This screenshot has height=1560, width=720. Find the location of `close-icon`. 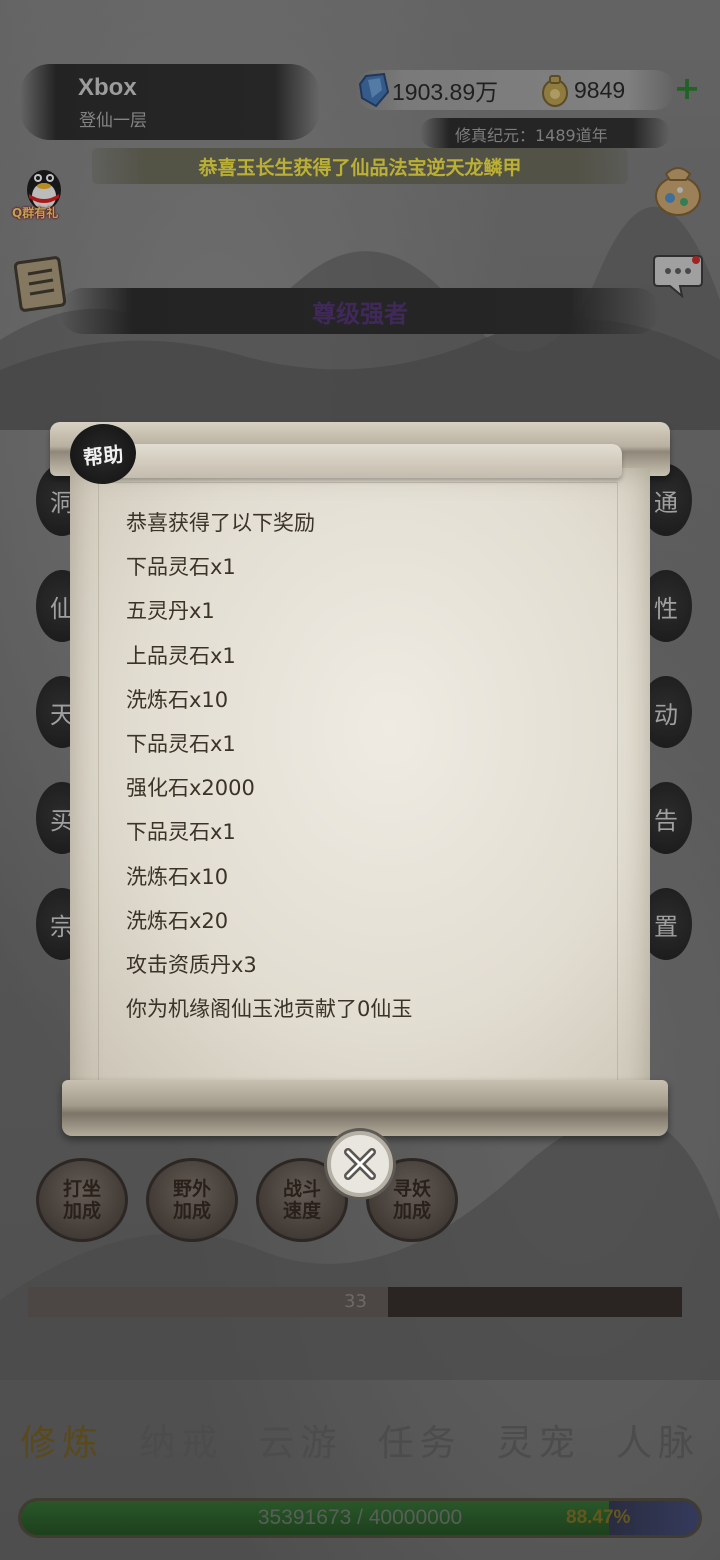

close-icon is located at coordinates (360, 1164).